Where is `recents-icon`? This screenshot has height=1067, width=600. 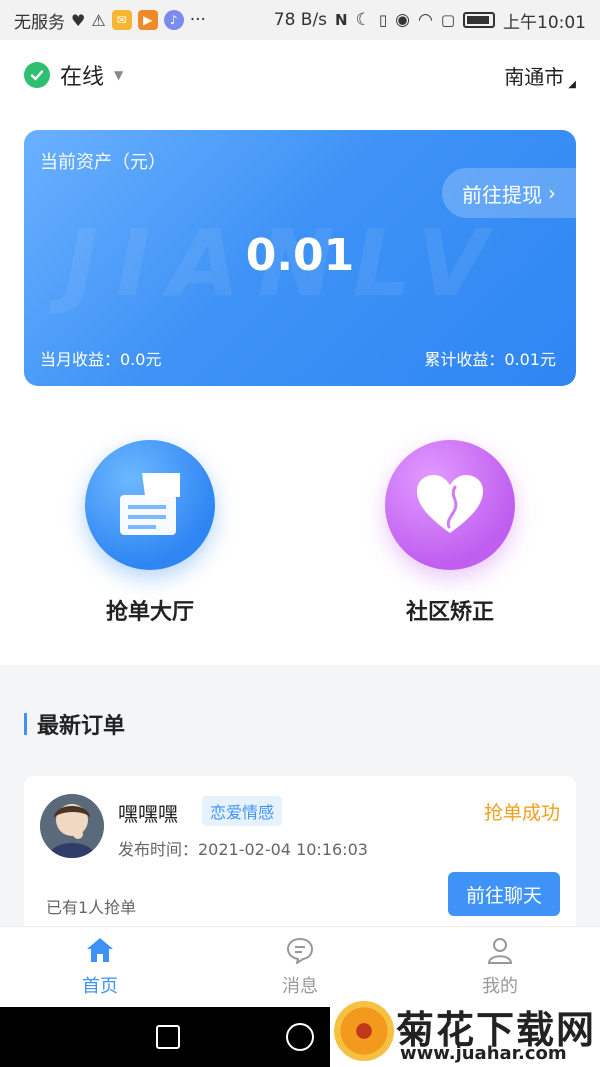
recents-icon is located at coordinates (168, 1037).